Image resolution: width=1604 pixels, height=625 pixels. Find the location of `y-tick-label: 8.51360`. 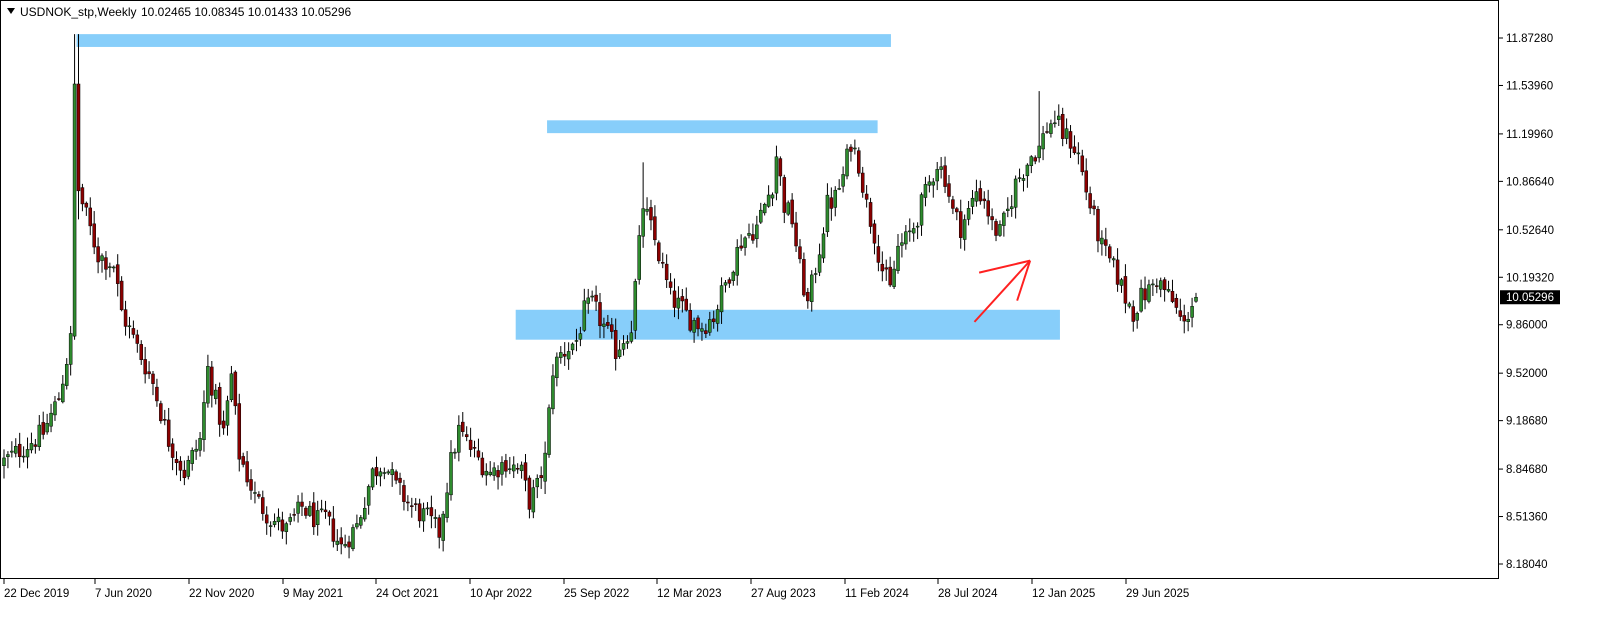

y-tick-label: 8.51360 is located at coordinates (1527, 518).